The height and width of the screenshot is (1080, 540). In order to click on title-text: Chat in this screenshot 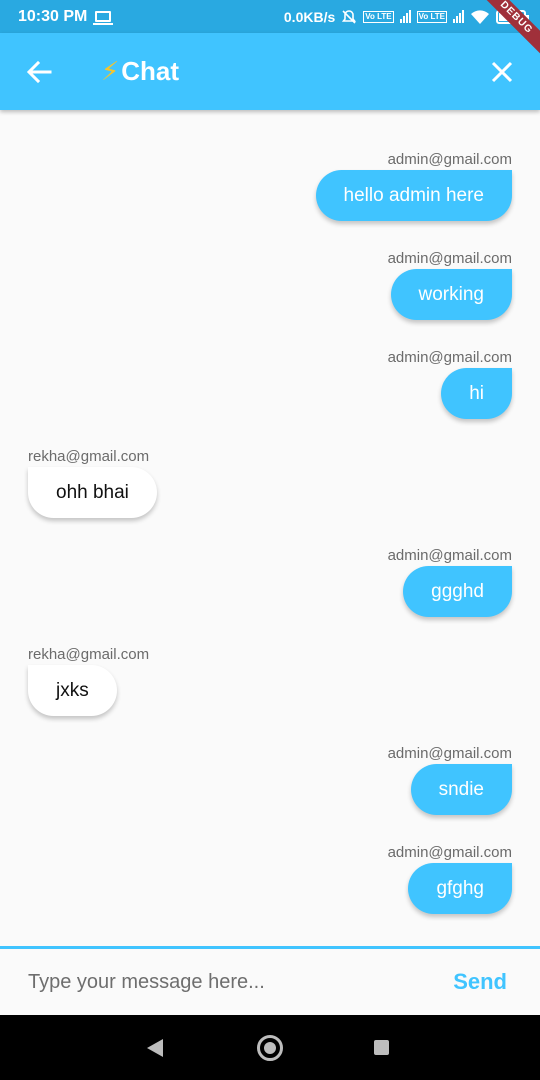, I will do `click(150, 71)`.